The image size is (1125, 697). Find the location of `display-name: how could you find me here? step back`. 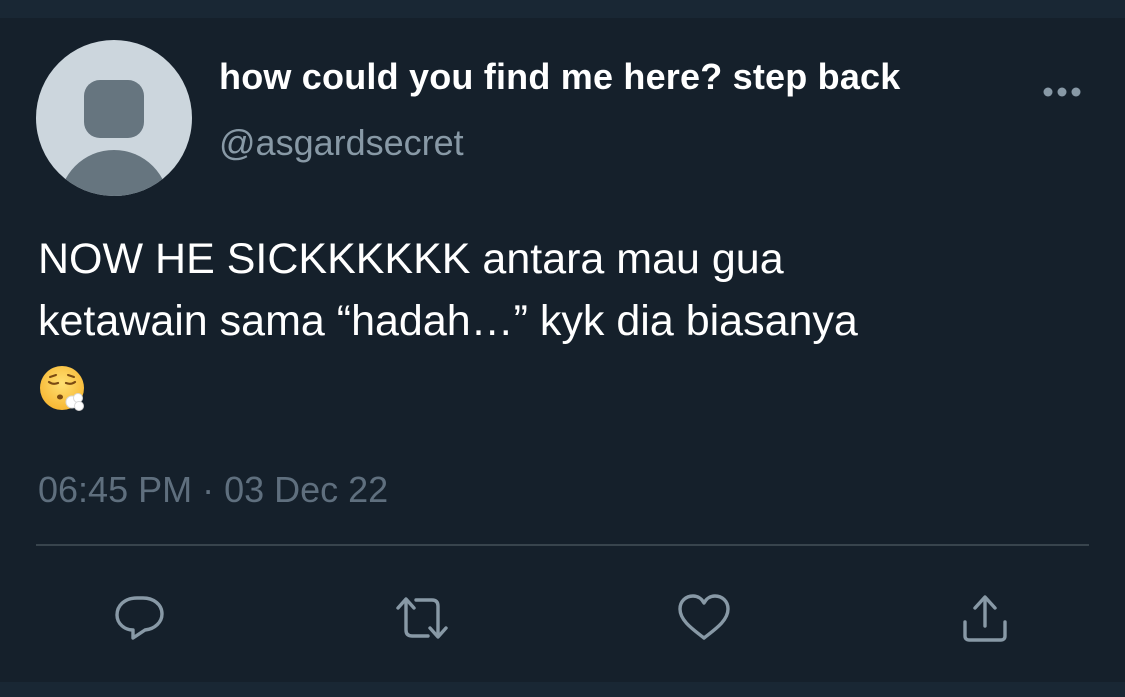

display-name: how could you find me here? step back is located at coordinates (560, 77).